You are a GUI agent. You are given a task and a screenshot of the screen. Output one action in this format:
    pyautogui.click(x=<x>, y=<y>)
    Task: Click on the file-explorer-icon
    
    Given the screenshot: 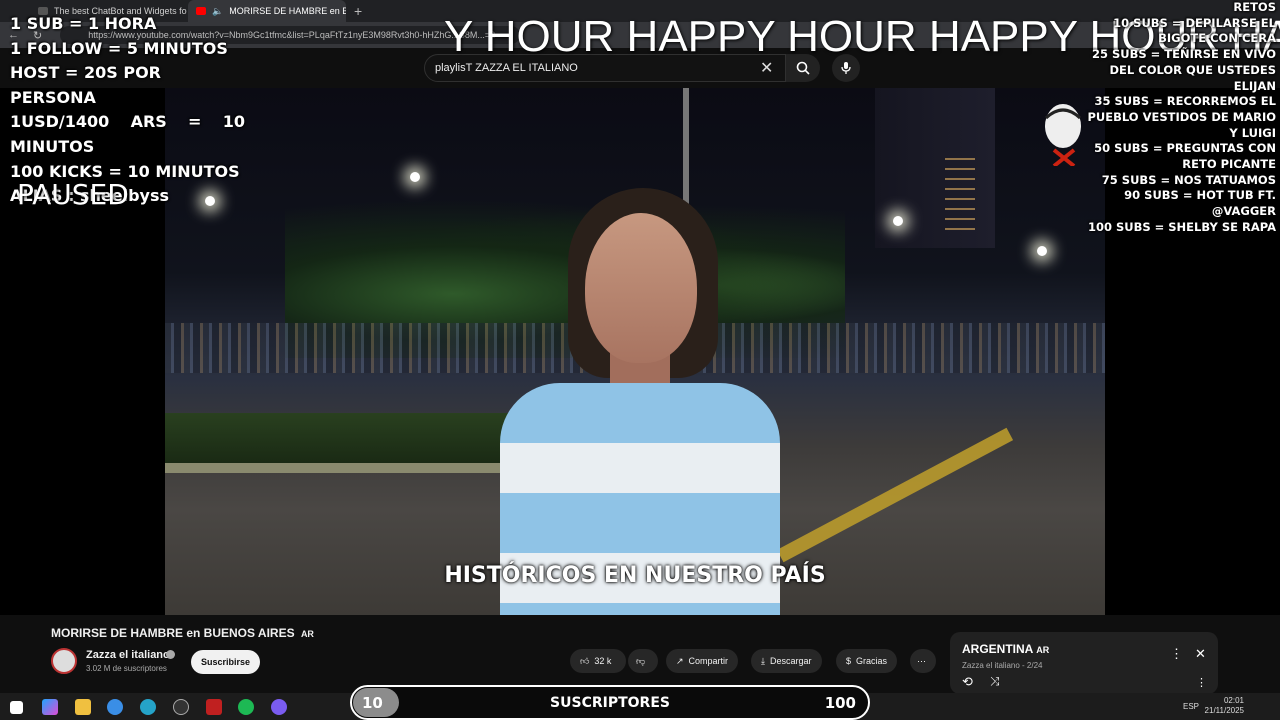 What is the action you would take?
    pyautogui.click(x=83, y=707)
    